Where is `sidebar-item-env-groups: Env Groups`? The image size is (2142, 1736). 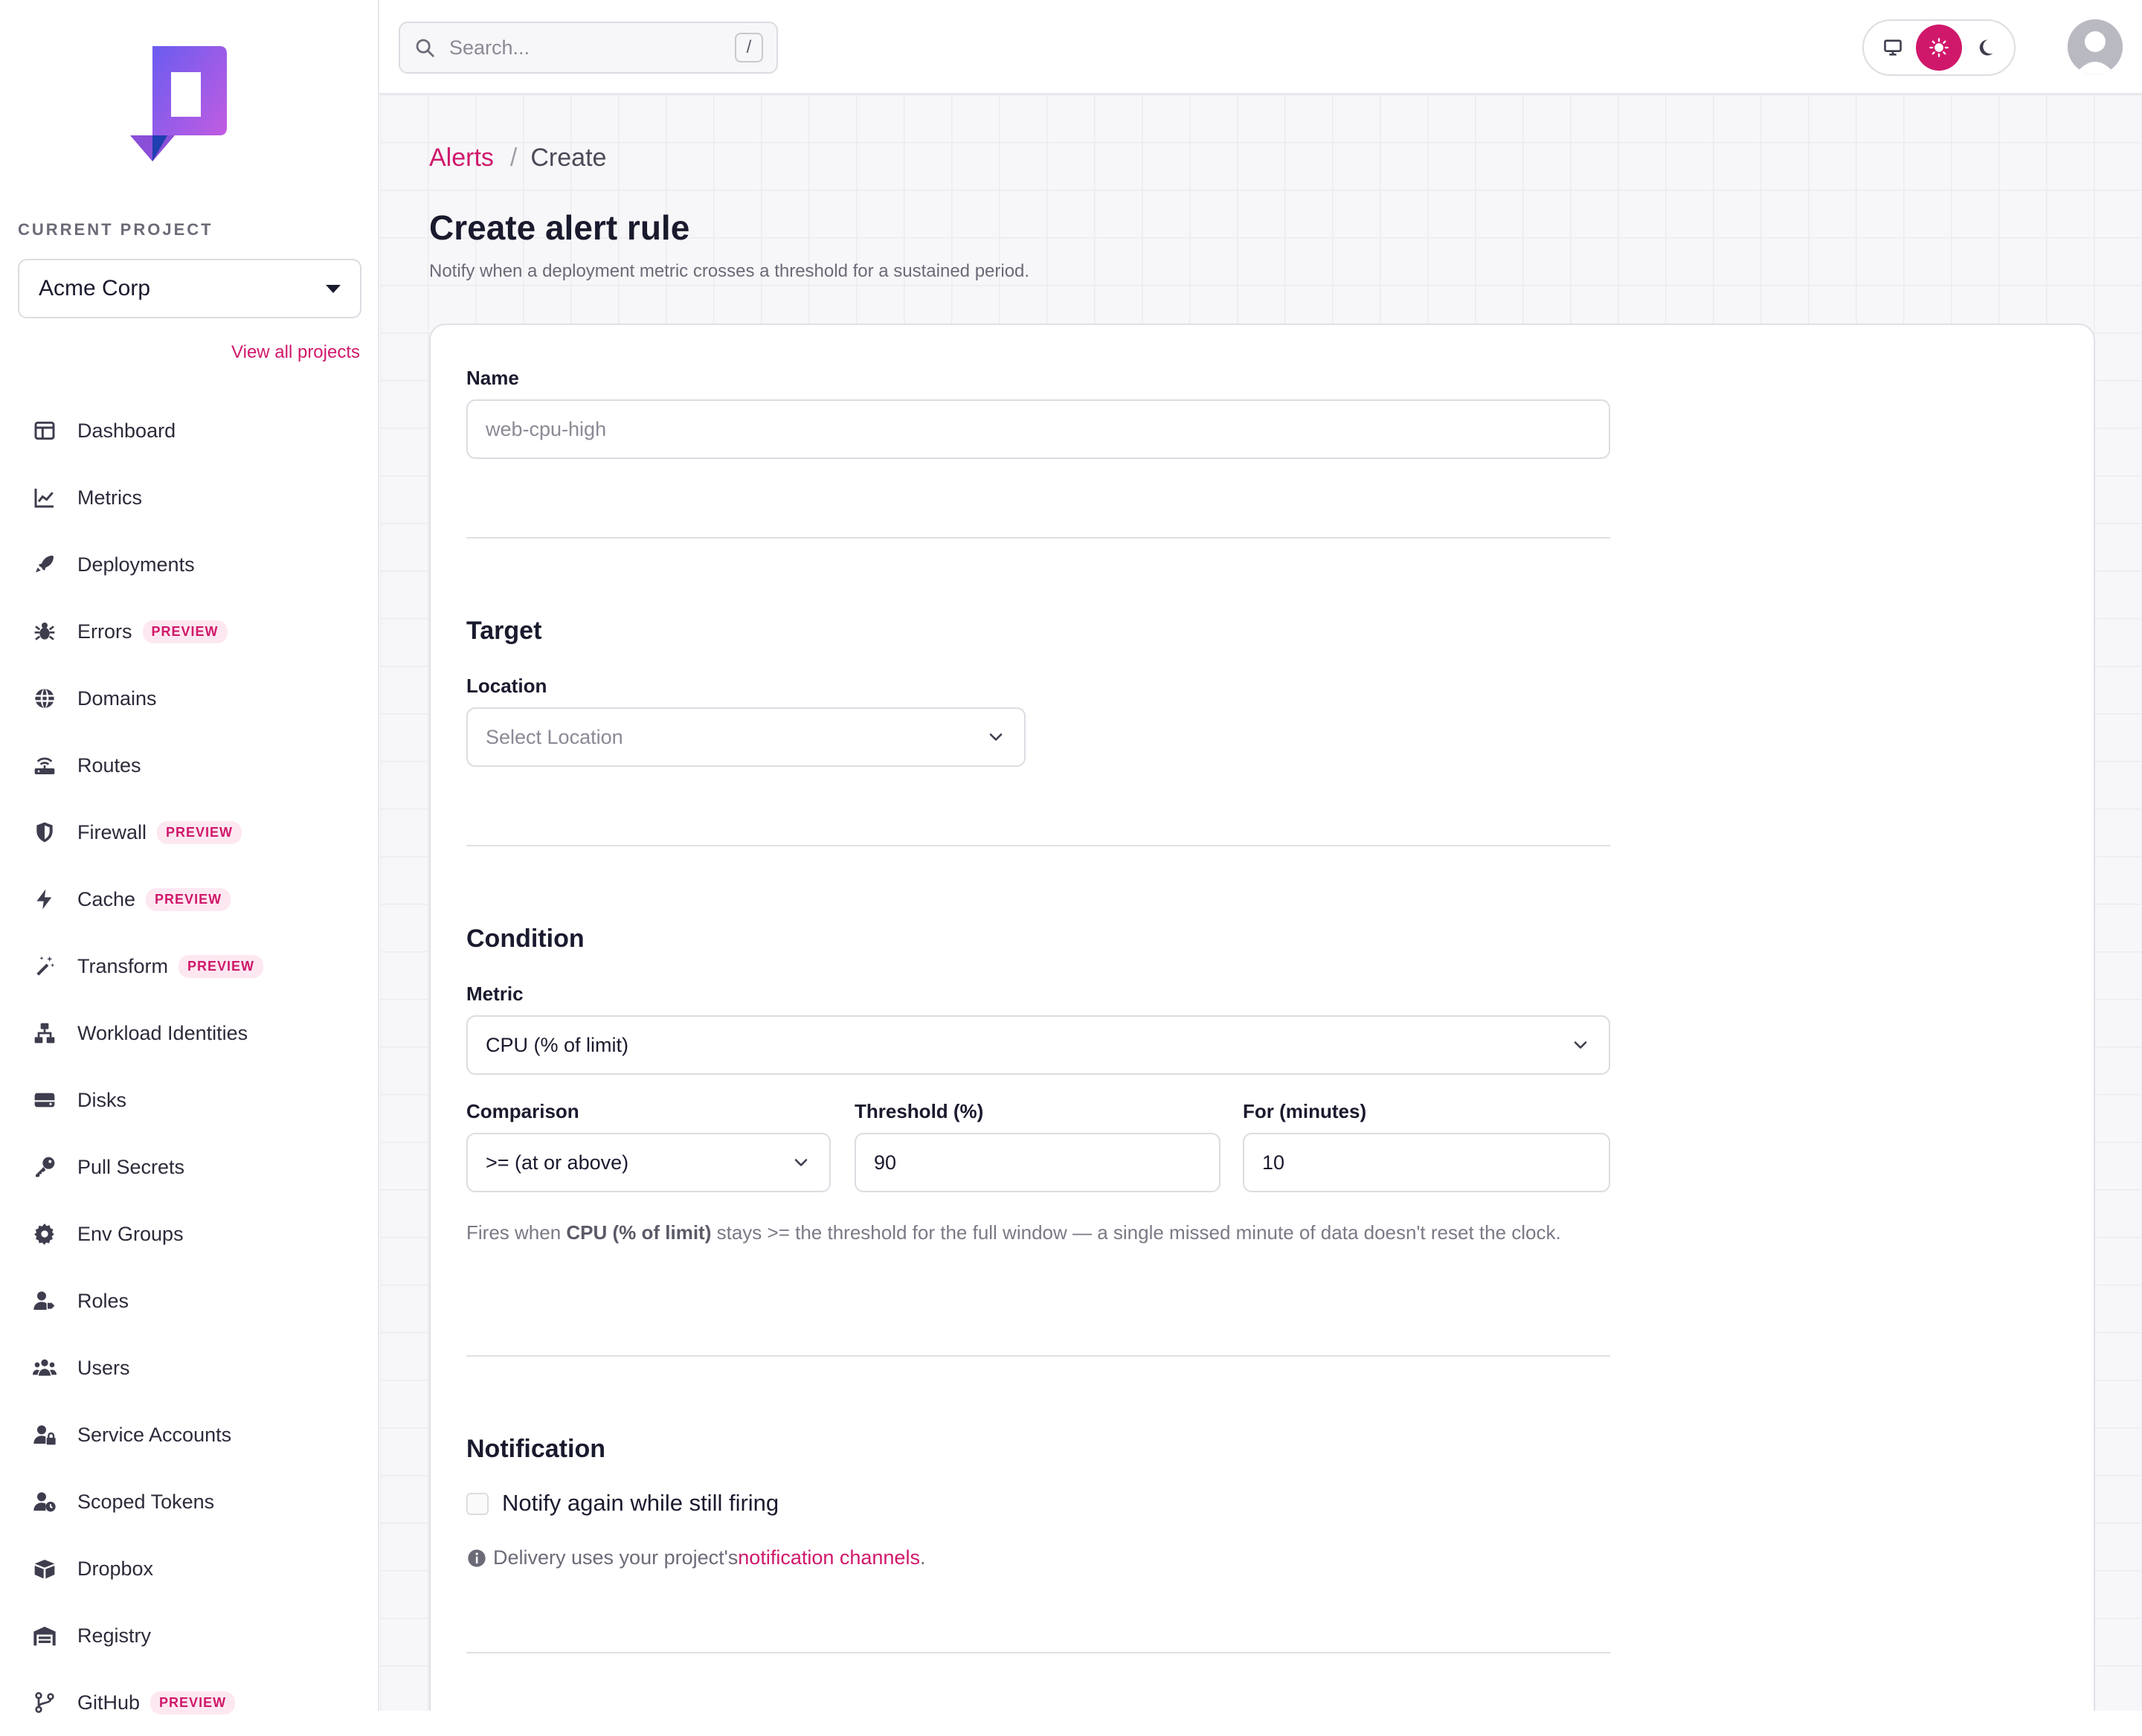
sidebar-item-env-groups: Env Groups is located at coordinates (190, 1233).